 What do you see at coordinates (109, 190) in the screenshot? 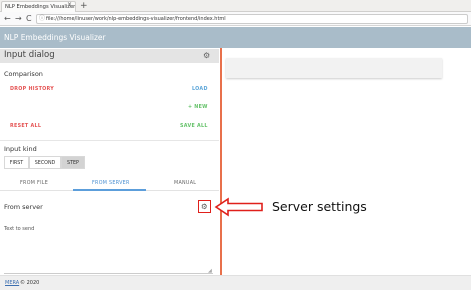
I see `active-tab-indicator` at bounding box center [109, 190].